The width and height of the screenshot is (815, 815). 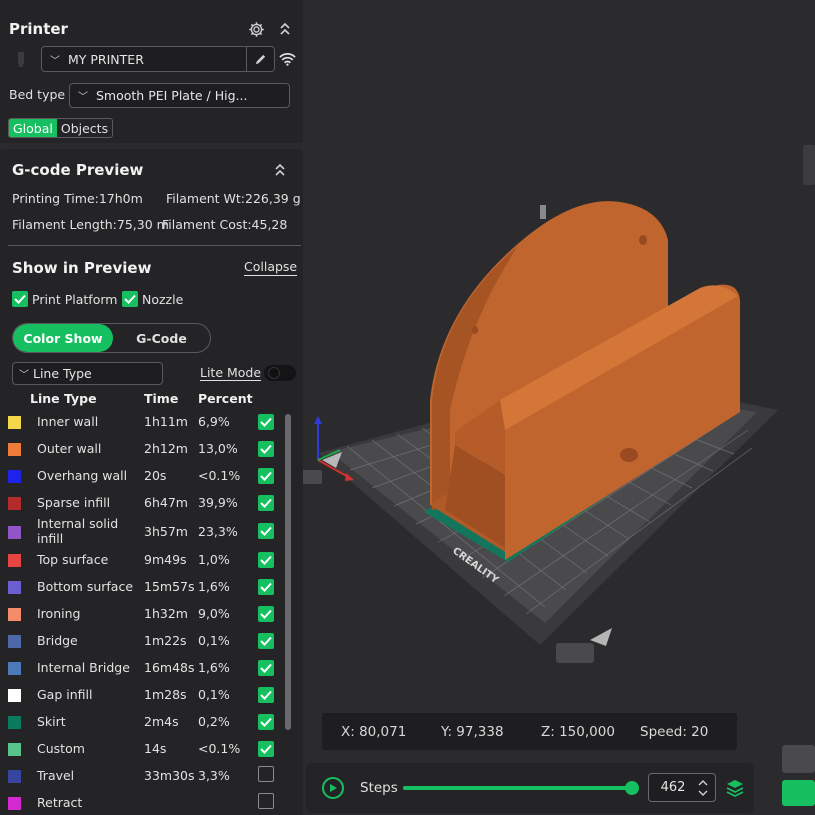 What do you see at coordinates (798, 793) in the screenshot?
I see `export-button-fragment` at bounding box center [798, 793].